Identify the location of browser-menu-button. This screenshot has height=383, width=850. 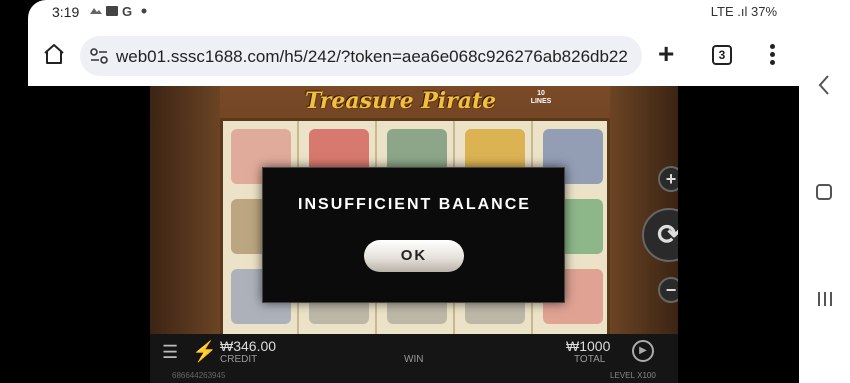
(772, 54).